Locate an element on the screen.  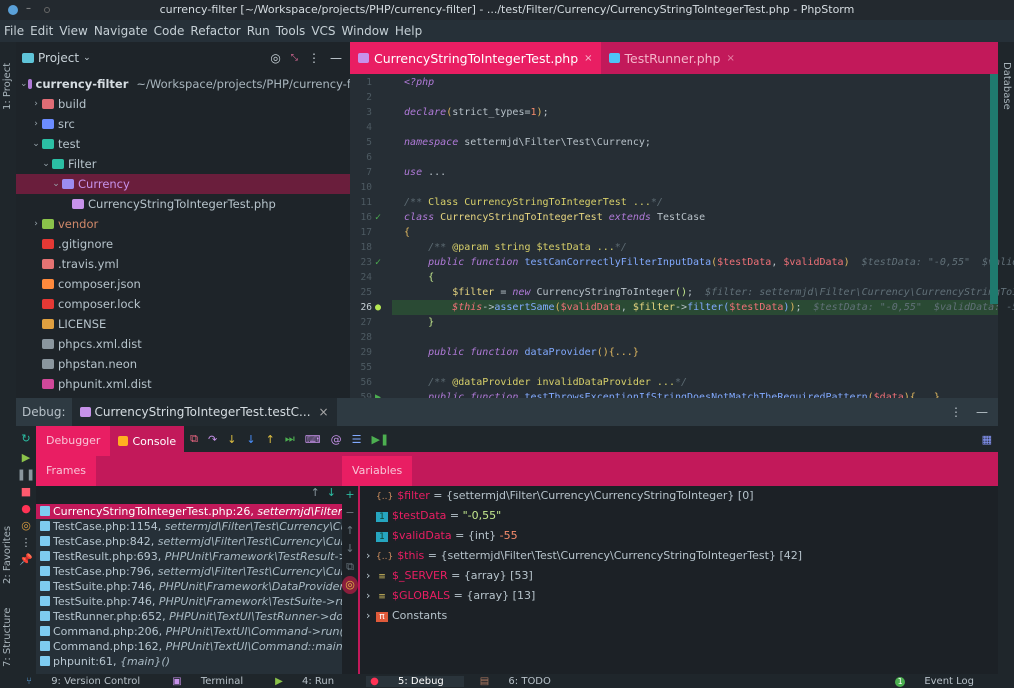
variable-row: 1 $testData = "-0,55" is located at coordinates (679, 516).